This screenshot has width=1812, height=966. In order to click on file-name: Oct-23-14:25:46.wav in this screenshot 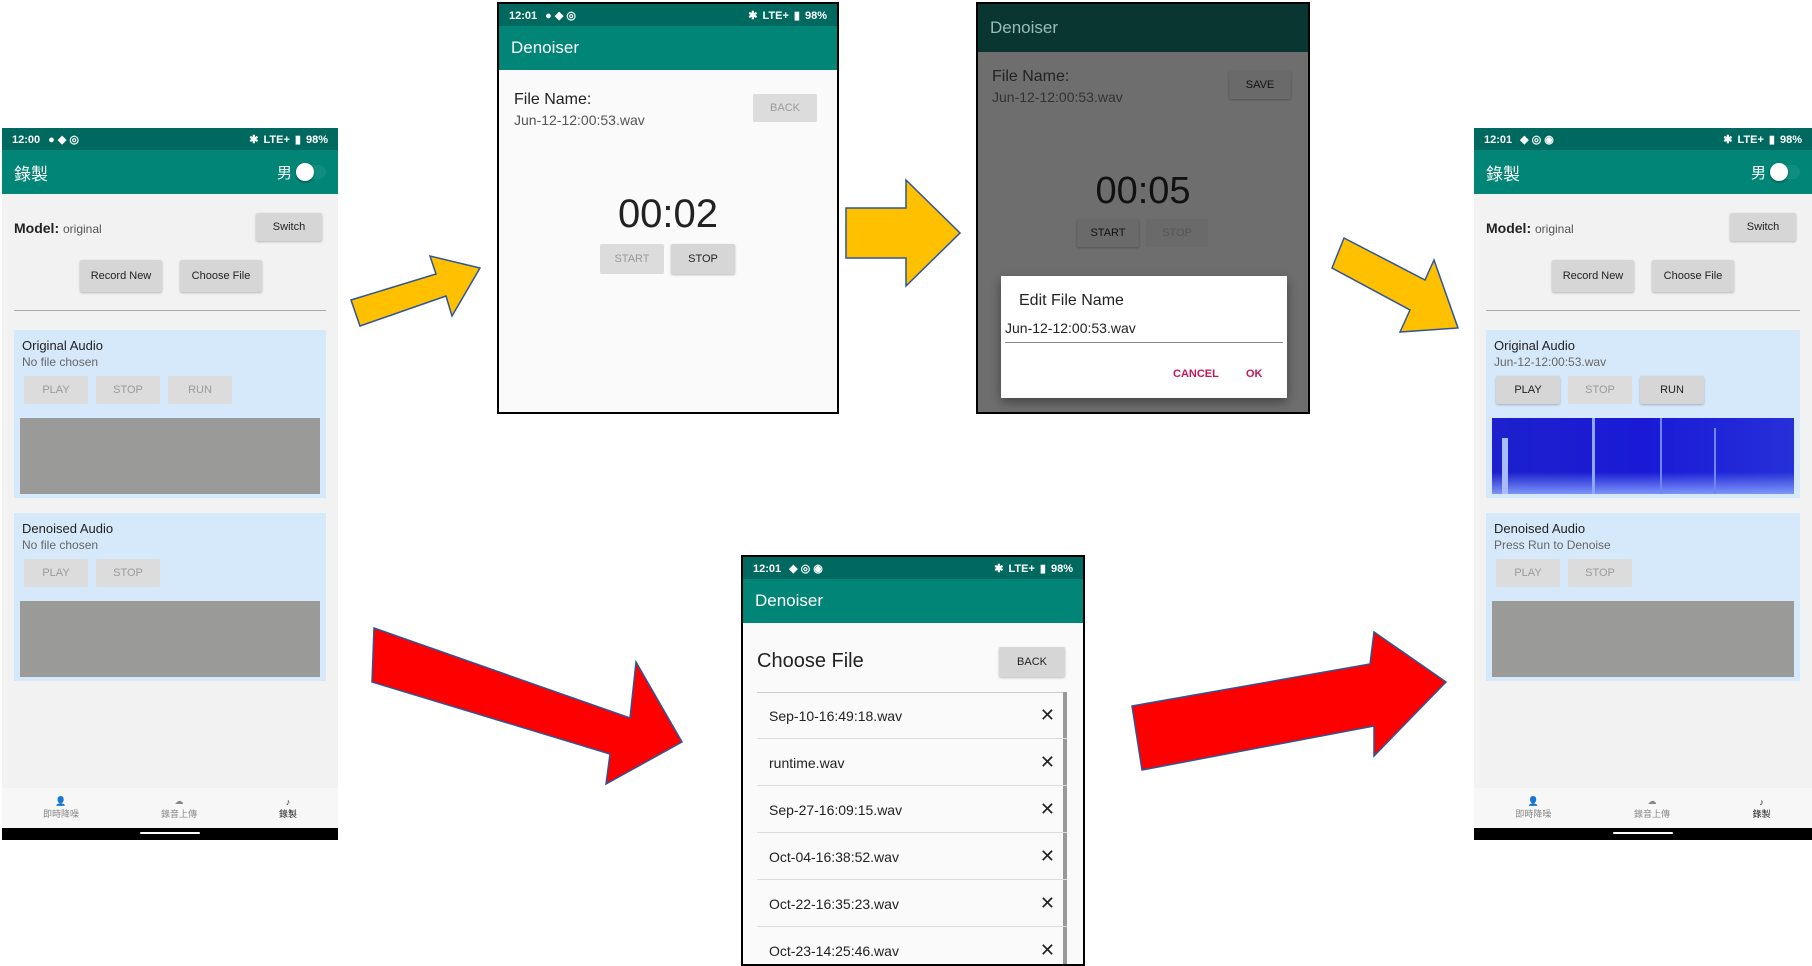, I will do `click(834, 950)`.